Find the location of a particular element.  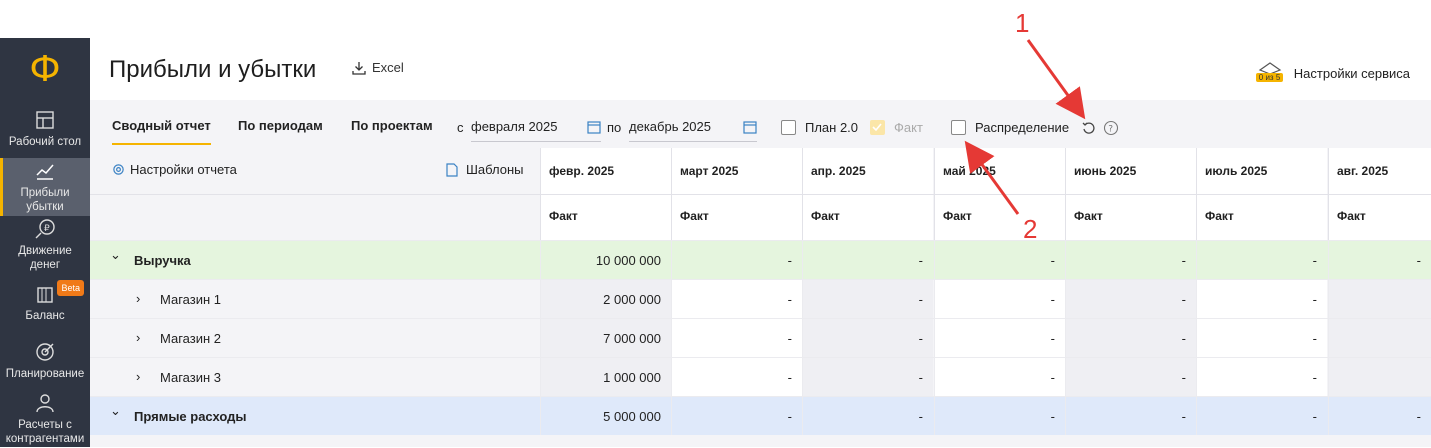

sidebar-item-planning: Планирование is located at coordinates (45, 361).